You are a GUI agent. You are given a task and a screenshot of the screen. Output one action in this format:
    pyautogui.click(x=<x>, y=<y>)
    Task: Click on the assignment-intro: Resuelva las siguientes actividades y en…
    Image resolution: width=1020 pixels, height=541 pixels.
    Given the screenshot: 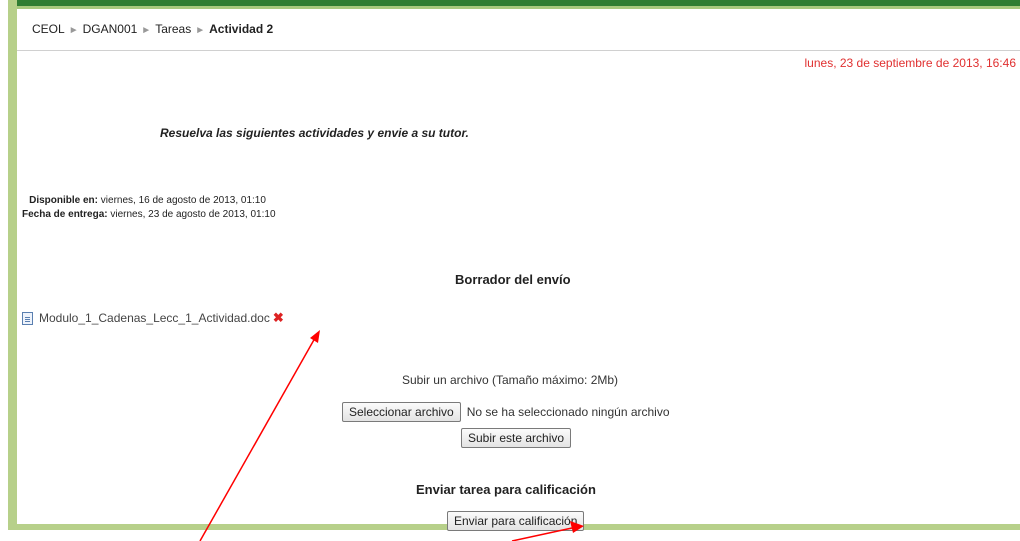 What is the action you would take?
    pyautogui.click(x=314, y=133)
    